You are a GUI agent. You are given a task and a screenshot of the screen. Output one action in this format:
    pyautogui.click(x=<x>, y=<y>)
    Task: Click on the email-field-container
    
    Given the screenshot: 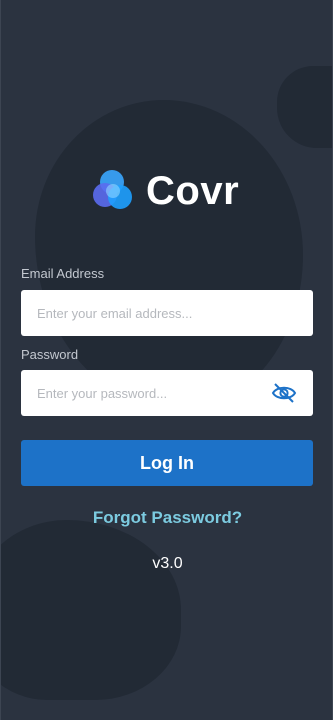 What is the action you would take?
    pyautogui.click(x=167, y=313)
    